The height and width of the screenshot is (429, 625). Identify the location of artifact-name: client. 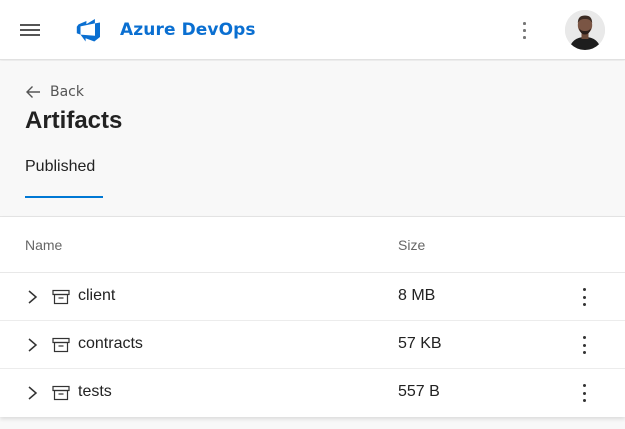
(97, 295).